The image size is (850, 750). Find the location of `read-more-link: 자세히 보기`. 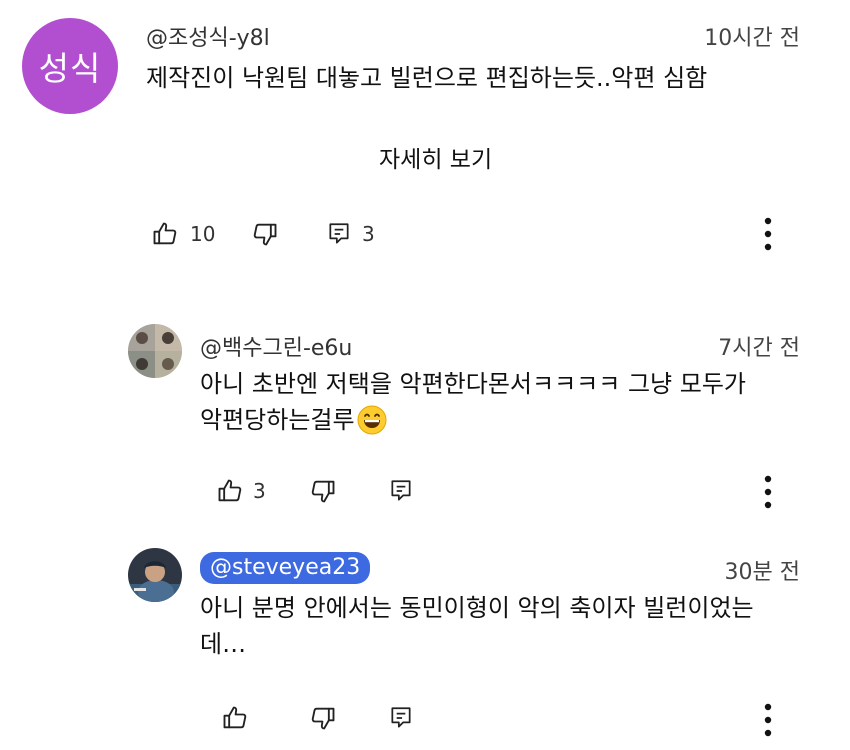

read-more-link: 자세히 보기 is located at coordinates (435, 157).